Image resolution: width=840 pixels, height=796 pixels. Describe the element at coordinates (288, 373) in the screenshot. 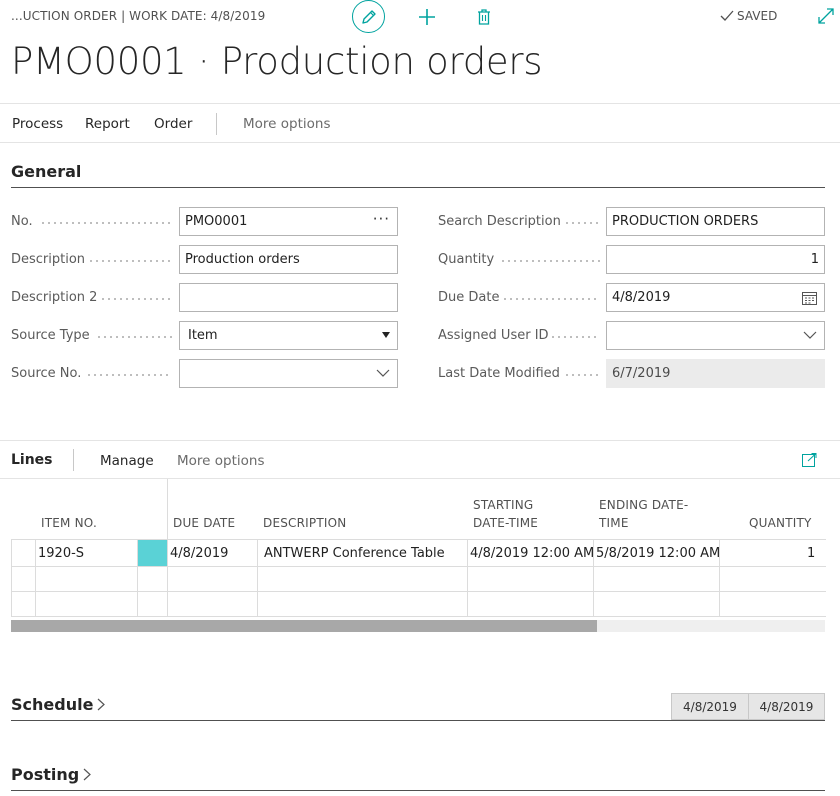

I see `source-no-field` at that location.